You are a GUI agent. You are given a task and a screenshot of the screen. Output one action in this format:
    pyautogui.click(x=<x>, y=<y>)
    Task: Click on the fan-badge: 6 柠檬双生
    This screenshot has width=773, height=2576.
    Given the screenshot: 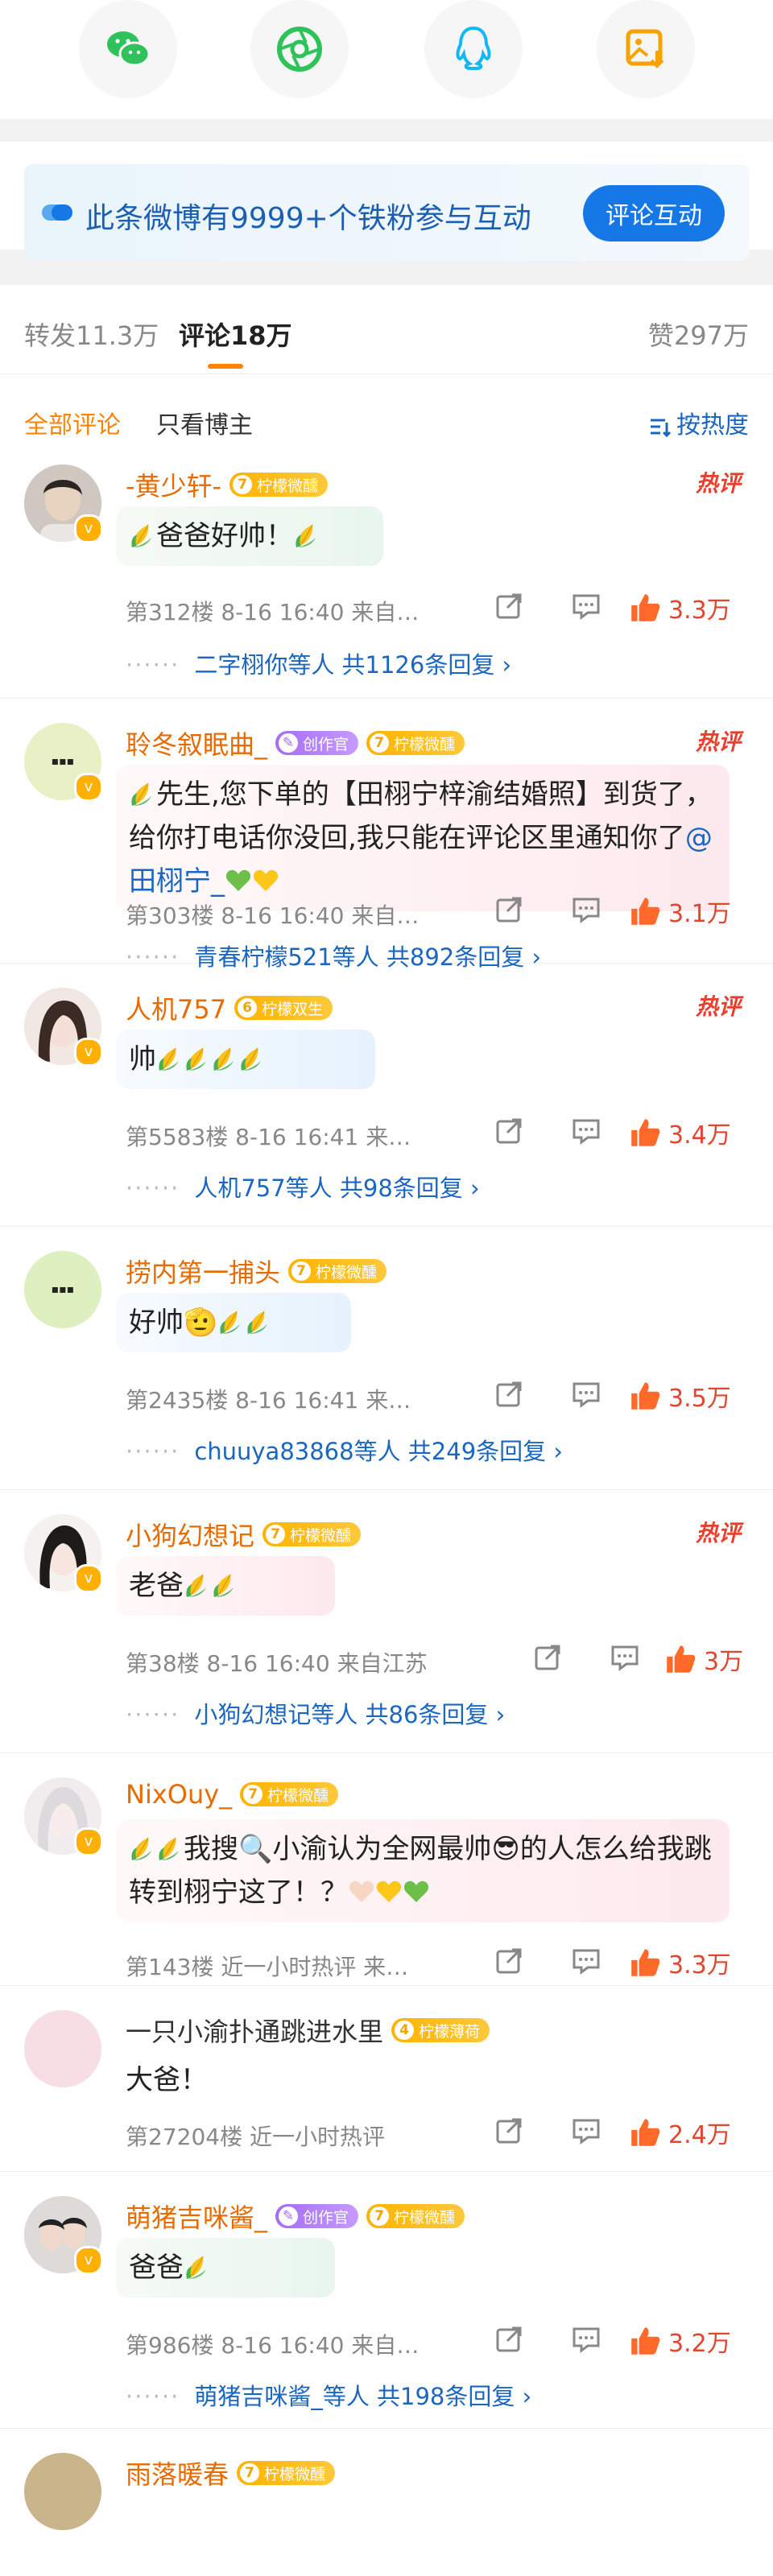 What is the action you would take?
    pyautogui.click(x=283, y=1008)
    